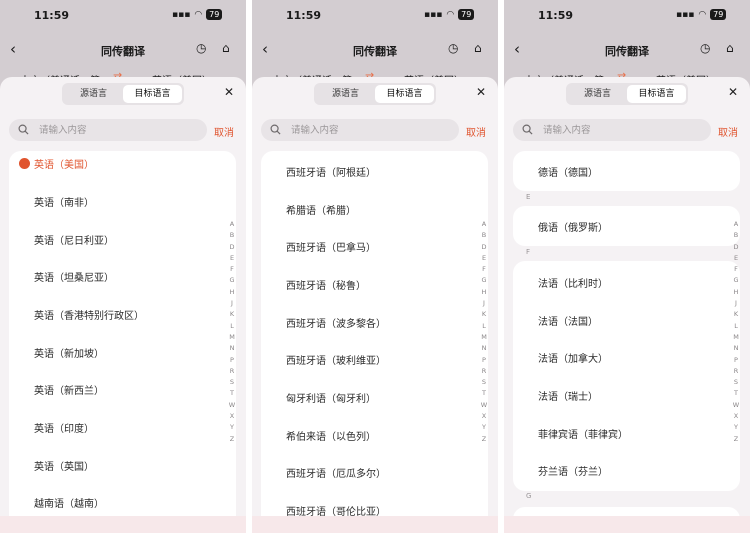 This screenshot has width=750, height=533. Describe the element at coordinates (568, 395) in the screenshot. I see `language-item: 法语（瑞士）` at that location.